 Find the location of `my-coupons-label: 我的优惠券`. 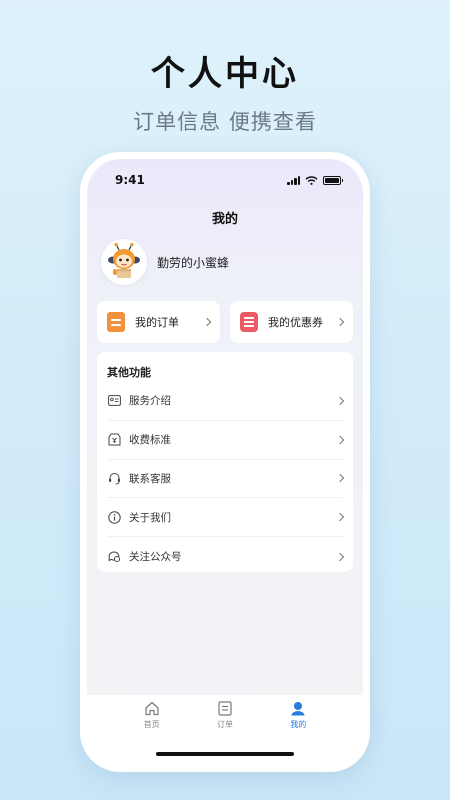

my-coupons-label: 我的优惠券 is located at coordinates (295, 322).